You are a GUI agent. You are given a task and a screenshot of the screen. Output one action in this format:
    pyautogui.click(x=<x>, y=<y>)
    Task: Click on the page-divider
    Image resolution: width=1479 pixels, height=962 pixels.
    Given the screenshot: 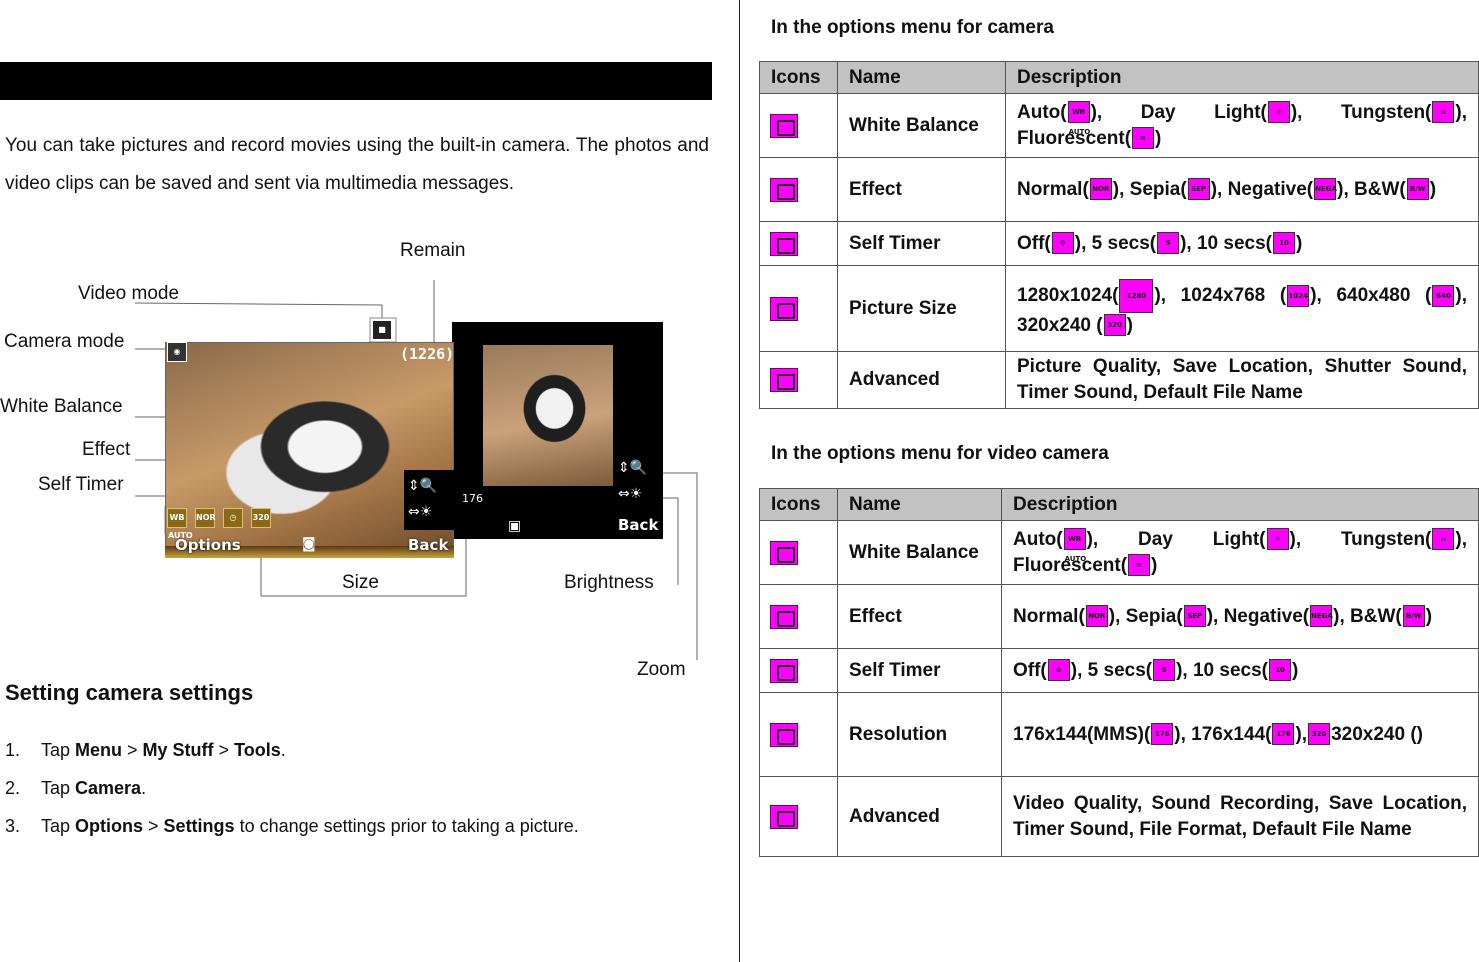 What is the action you would take?
    pyautogui.click(x=739, y=481)
    